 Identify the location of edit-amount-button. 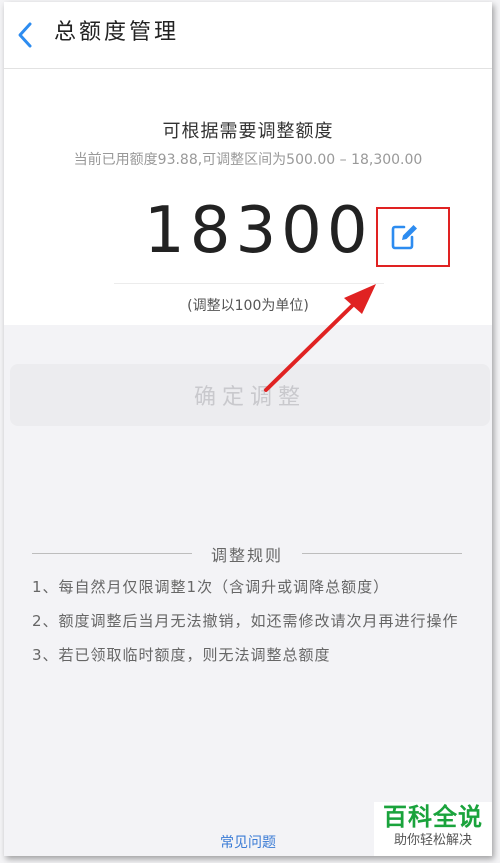
(413, 237).